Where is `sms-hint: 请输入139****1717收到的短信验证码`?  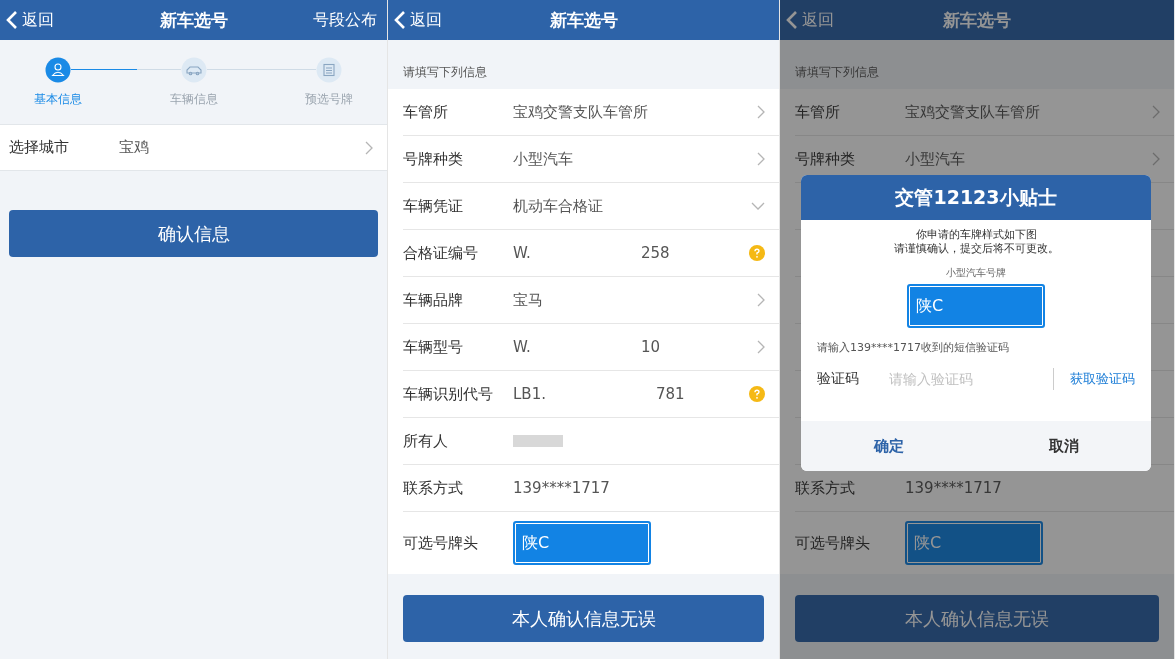
sms-hint: 请输入139****1717收到的短信验证码 is located at coordinates (913, 347).